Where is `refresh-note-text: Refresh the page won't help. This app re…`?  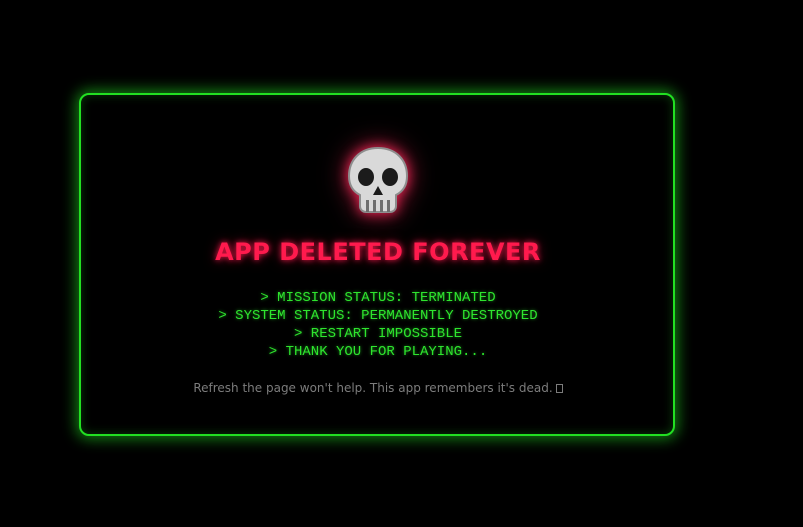
refresh-note-text: Refresh the page won't help. This app re… is located at coordinates (373, 388).